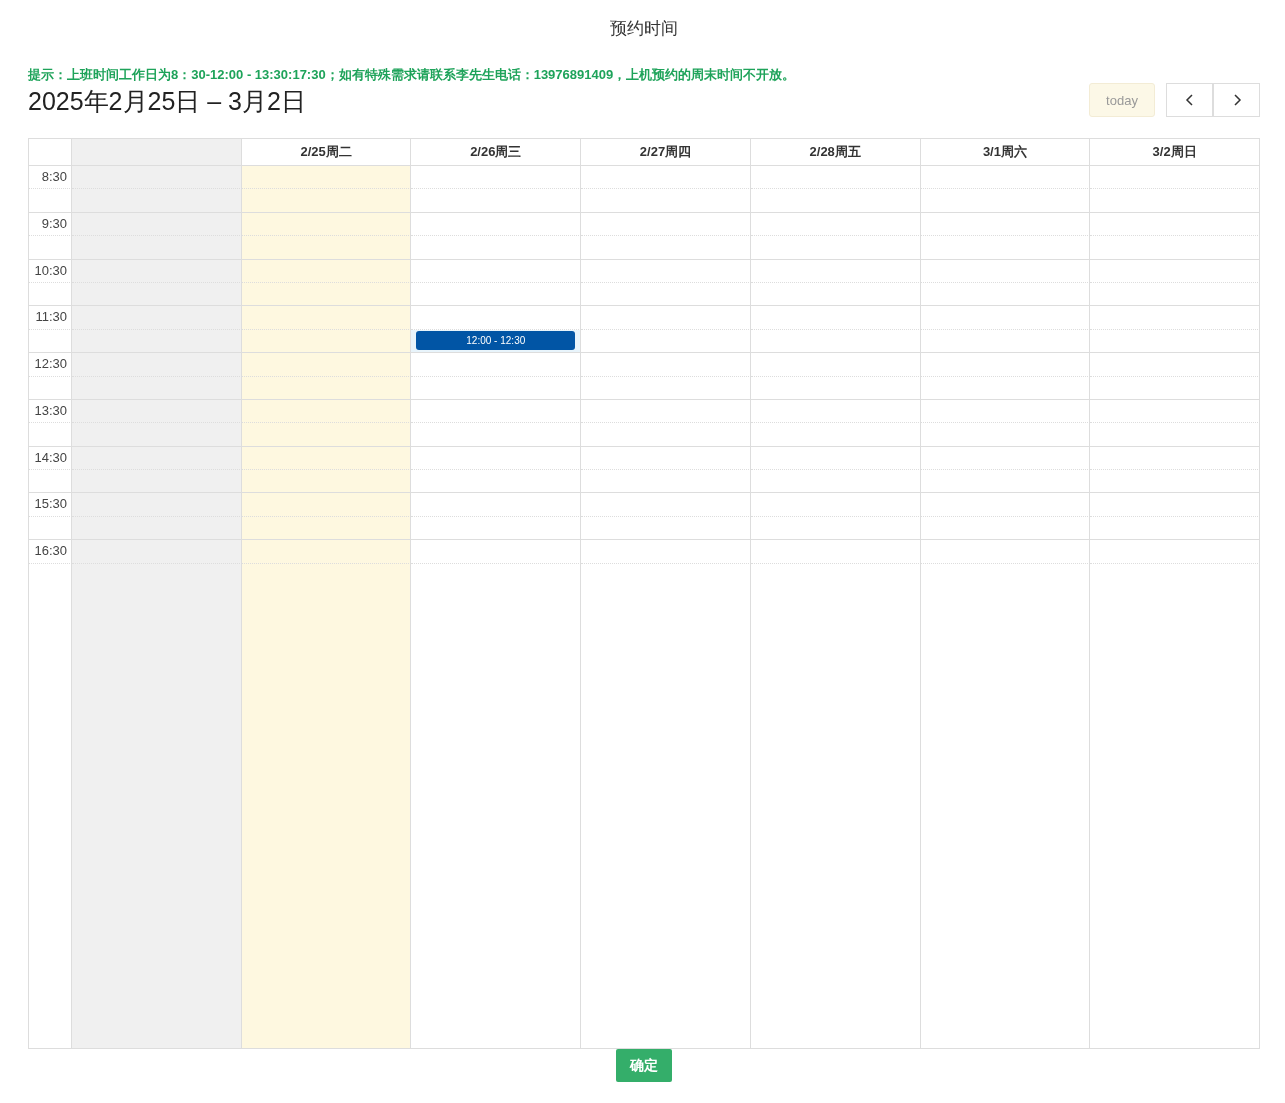  Describe the element at coordinates (1236, 100) in the screenshot. I see `next-button` at that location.